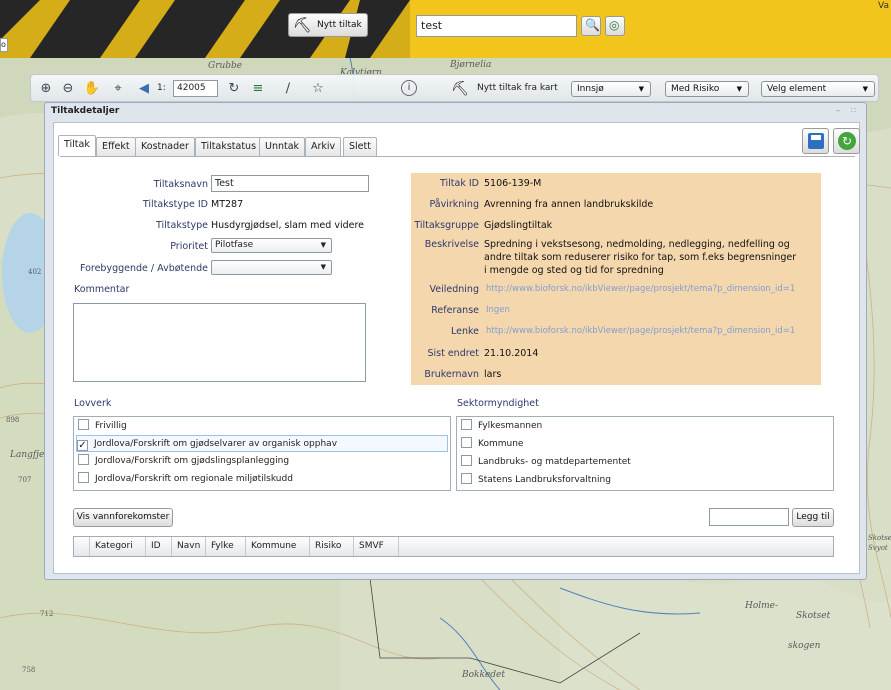  What do you see at coordinates (82, 546) in the screenshot?
I see `grid-row-selector` at bounding box center [82, 546].